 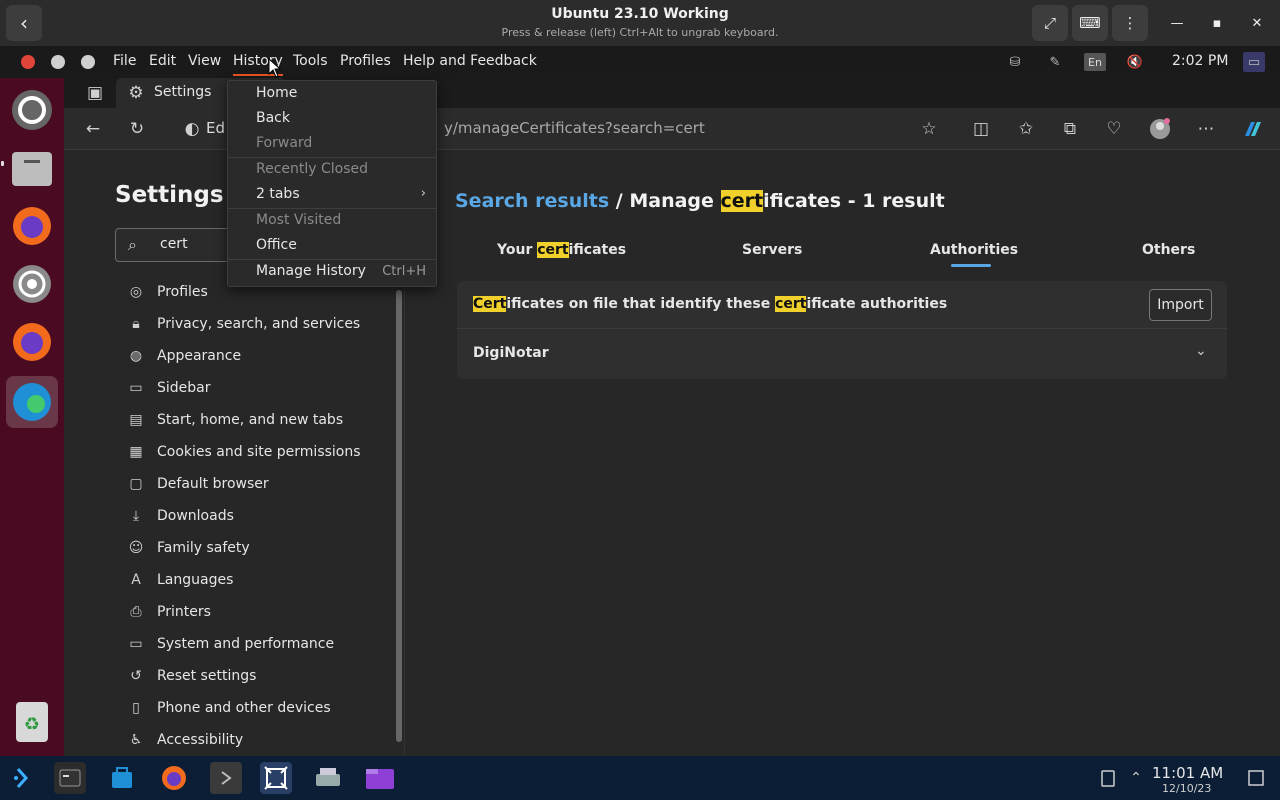 I want to click on dock-edge, so click(x=32, y=402).